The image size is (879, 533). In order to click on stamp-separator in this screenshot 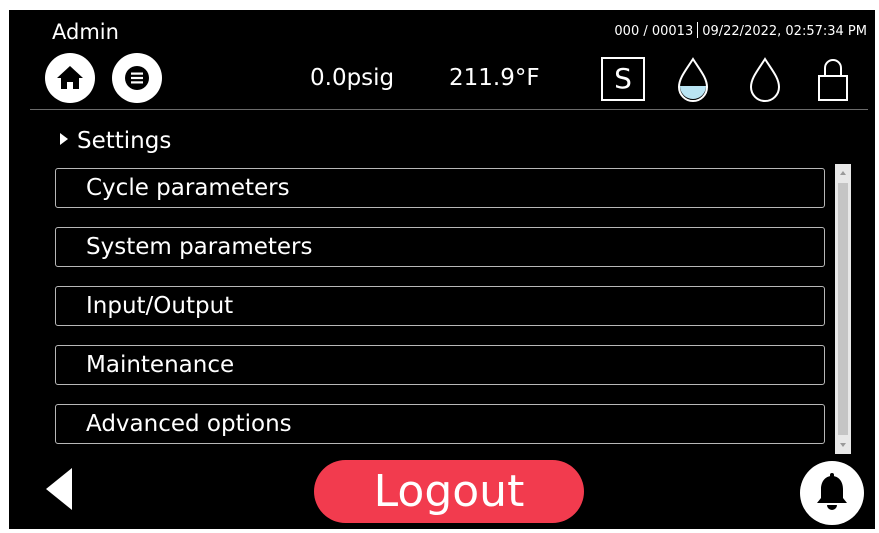, I will do `click(698, 30)`.